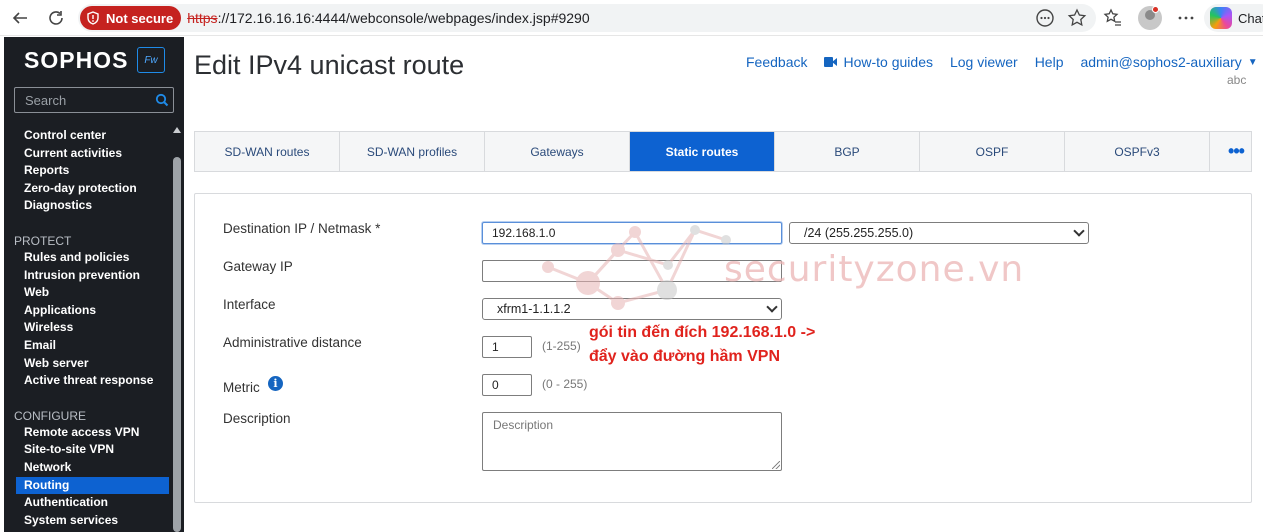 The image size is (1263, 532). I want to click on admin-distance-range: (1-255), so click(561, 346).